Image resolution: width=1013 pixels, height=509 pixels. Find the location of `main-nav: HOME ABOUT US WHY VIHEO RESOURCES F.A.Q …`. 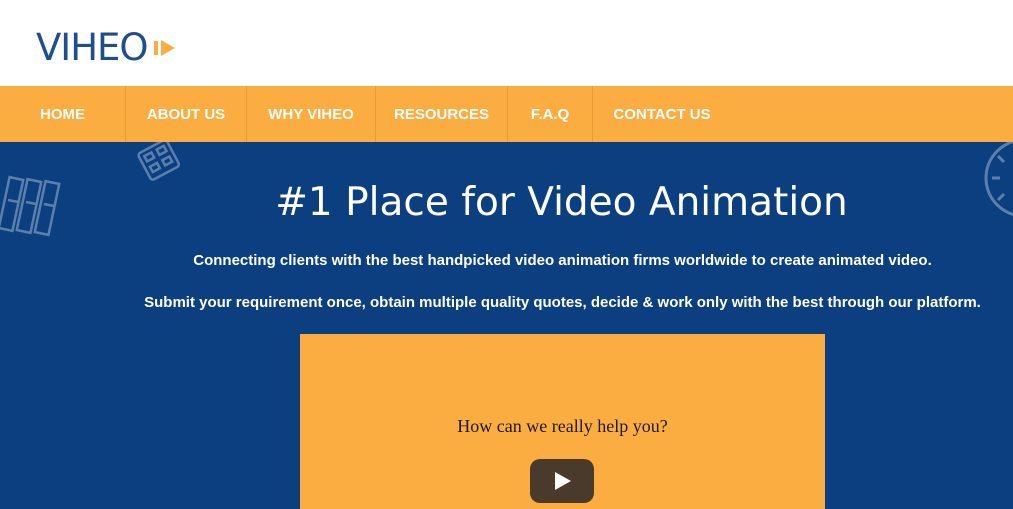

main-nav: HOME ABOUT US WHY VIHEO RESOURCES F.A.Q … is located at coordinates (506, 114).